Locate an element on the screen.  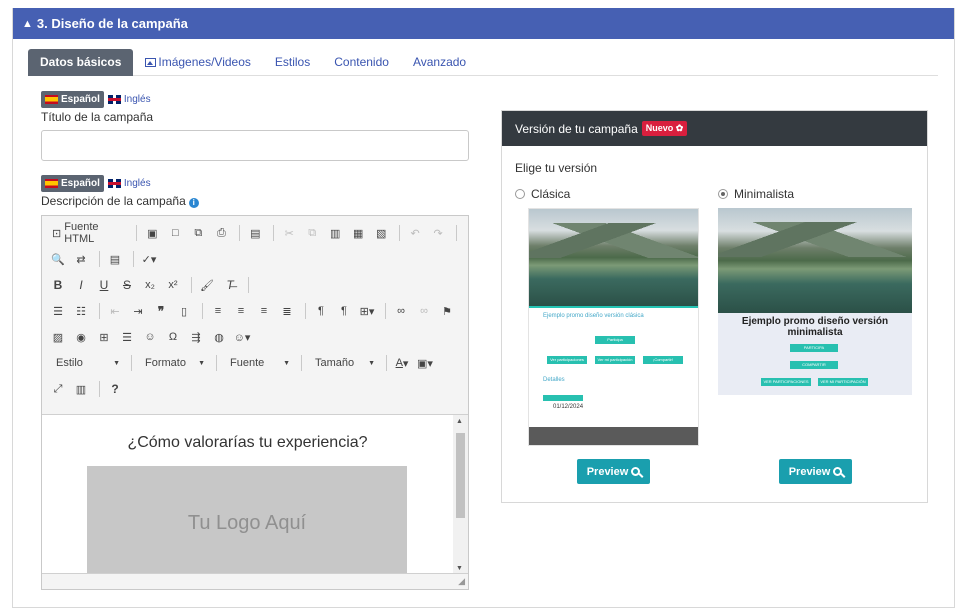
tab-basic-data: Datos básicos is located at coordinates (81, 62).